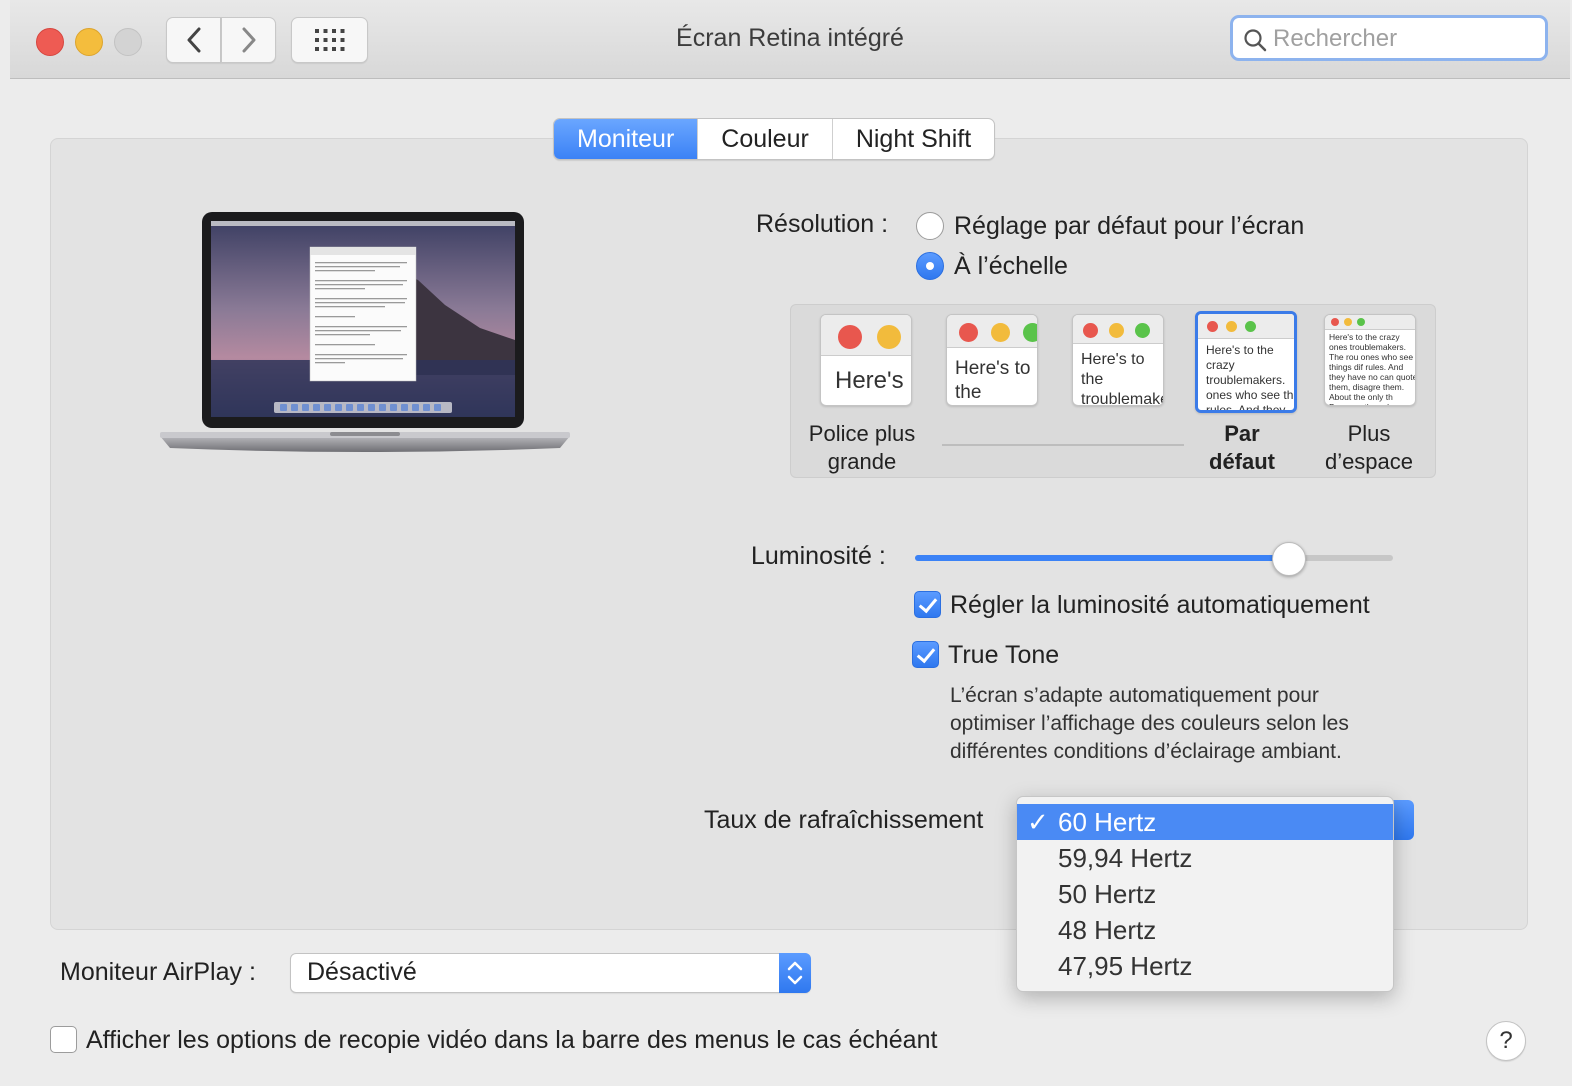 This screenshot has width=1572, height=1086. I want to click on auto-brightness-checkbox, so click(927, 604).